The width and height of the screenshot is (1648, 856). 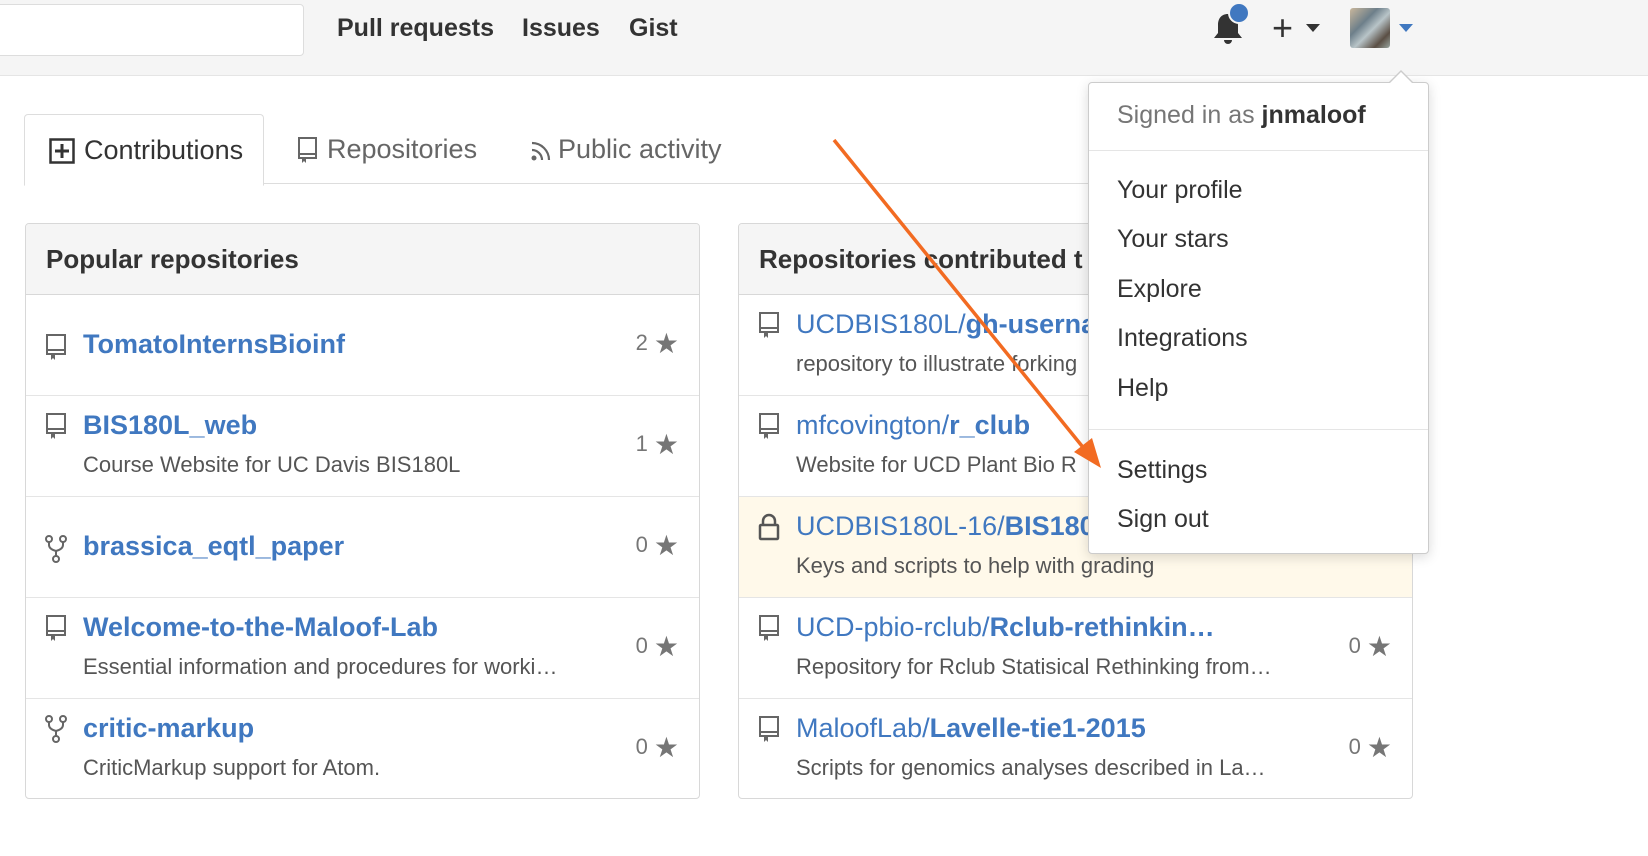 I want to click on repo-link: MaloofLab/Lavelle-tie1-2015, so click(x=971, y=728).